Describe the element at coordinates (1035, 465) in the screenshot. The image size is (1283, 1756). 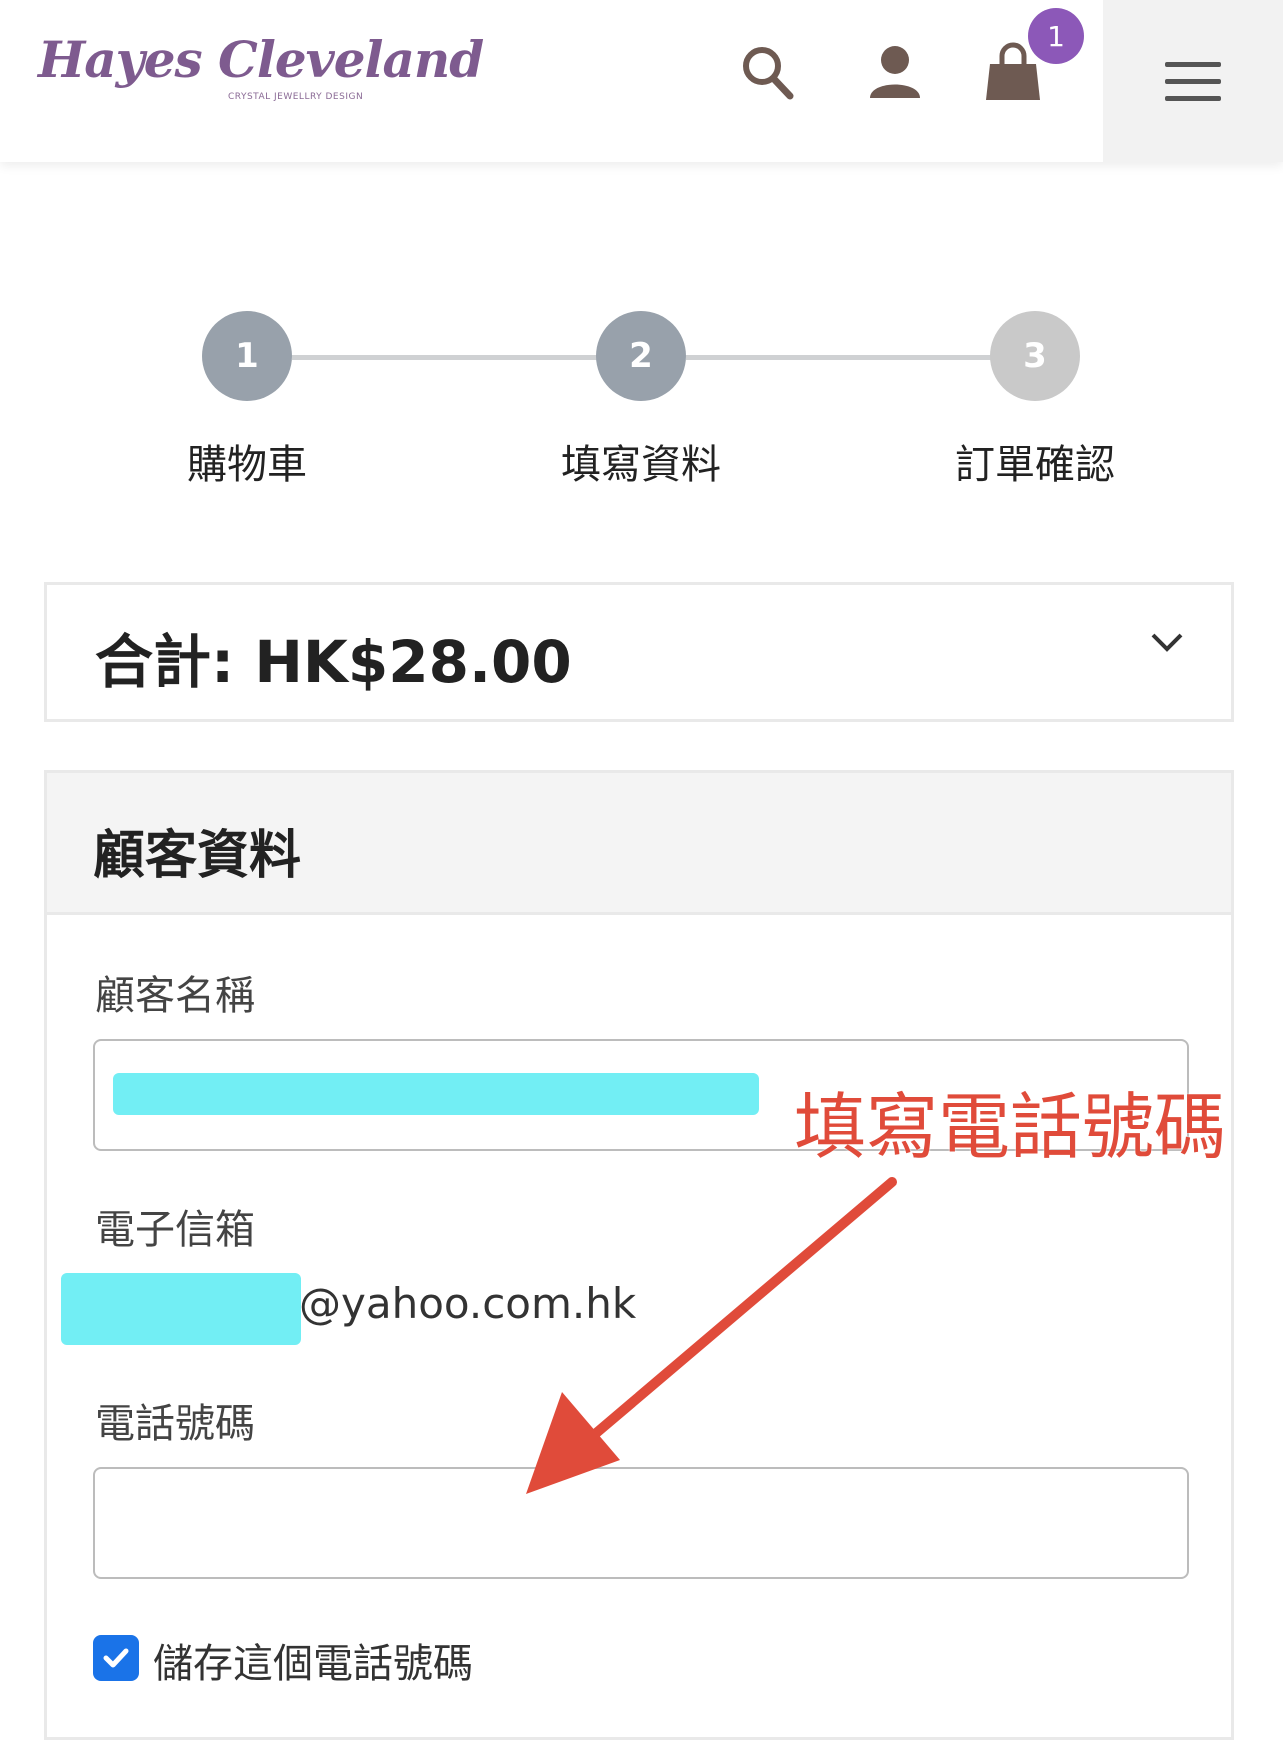
I see `step-3-label: 訂單確認` at that location.